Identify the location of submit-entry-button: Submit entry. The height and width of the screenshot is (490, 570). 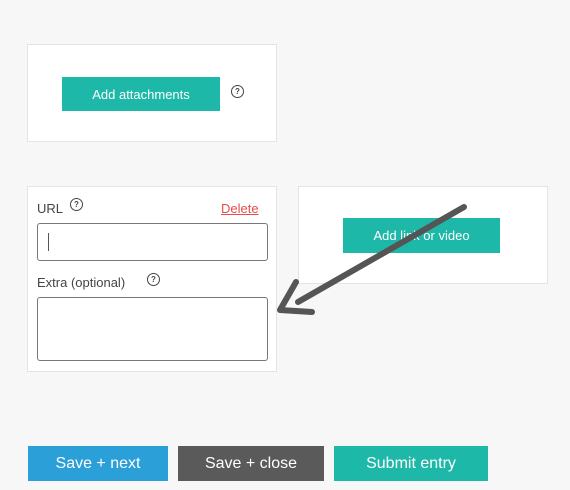
(411, 463).